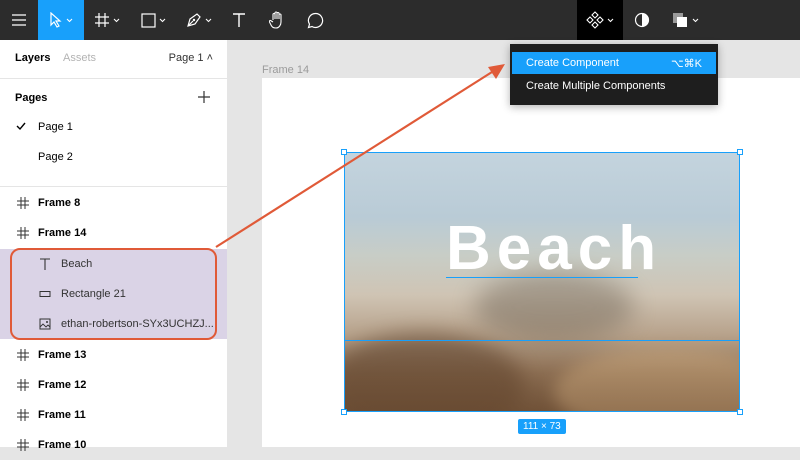  What do you see at coordinates (113, 59) in the screenshot?
I see `panel-tabs: Layers Assets Page 1 ˄` at bounding box center [113, 59].